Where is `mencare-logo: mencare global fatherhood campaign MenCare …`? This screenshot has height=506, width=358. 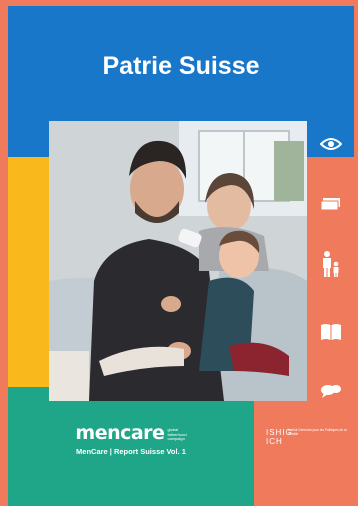 mencare-logo: mencare global fatherhood campaign MenCare … is located at coordinates (131, 439).